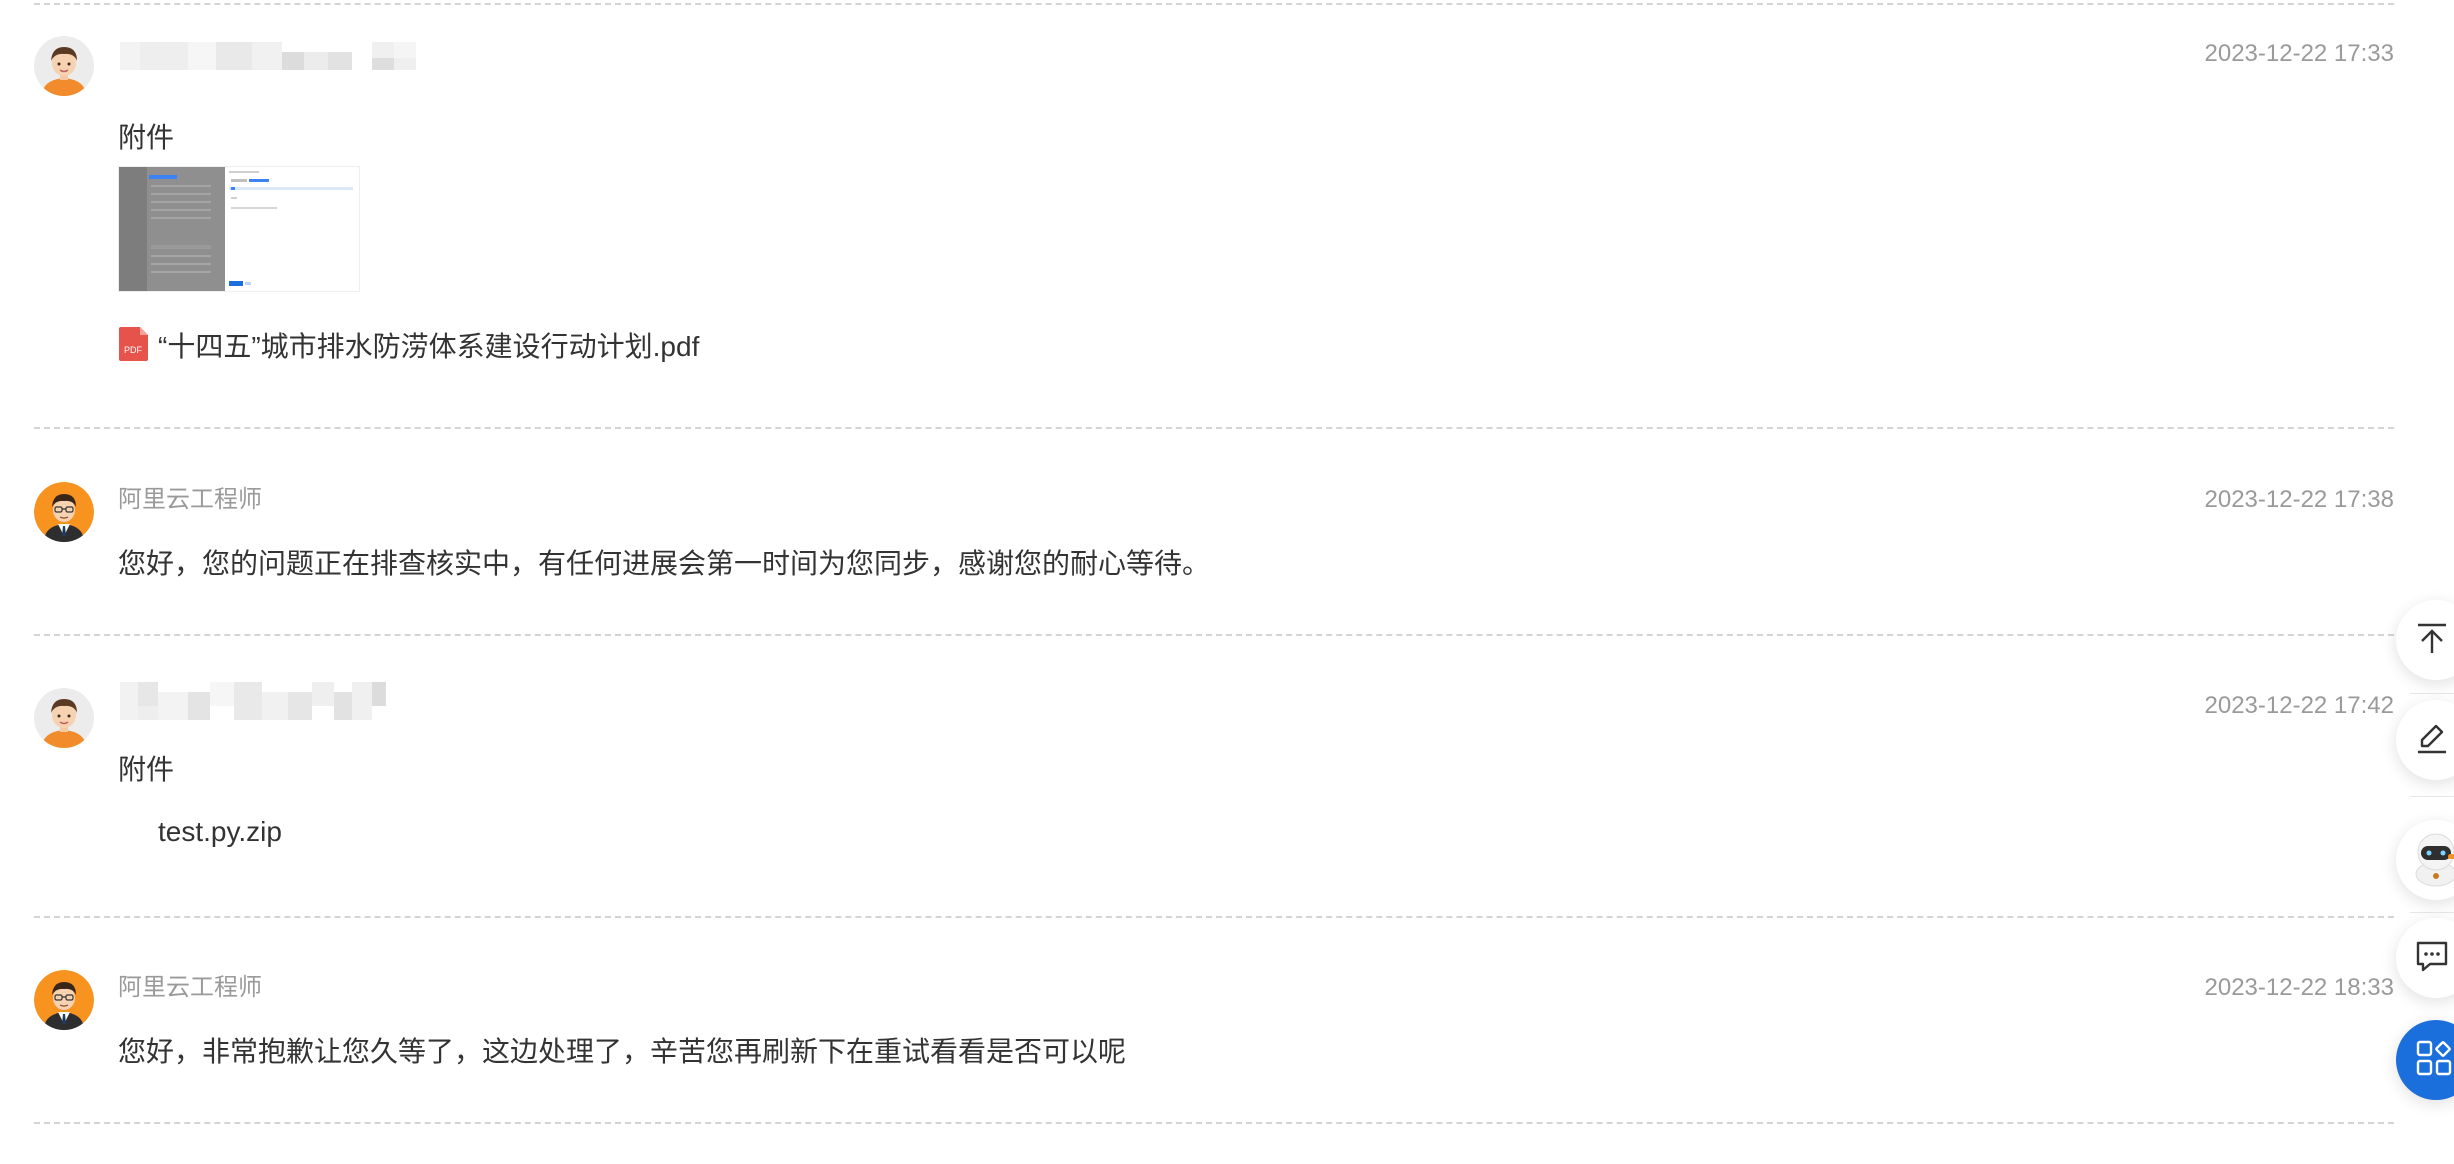 This screenshot has height=1164, width=2454. I want to click on assistant-button, so click(2425, 860).